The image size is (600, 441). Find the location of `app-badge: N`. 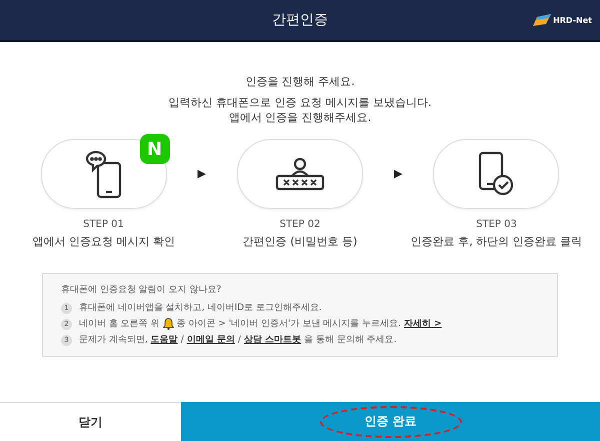

app-badge: N is located at coordinates (155, 149).